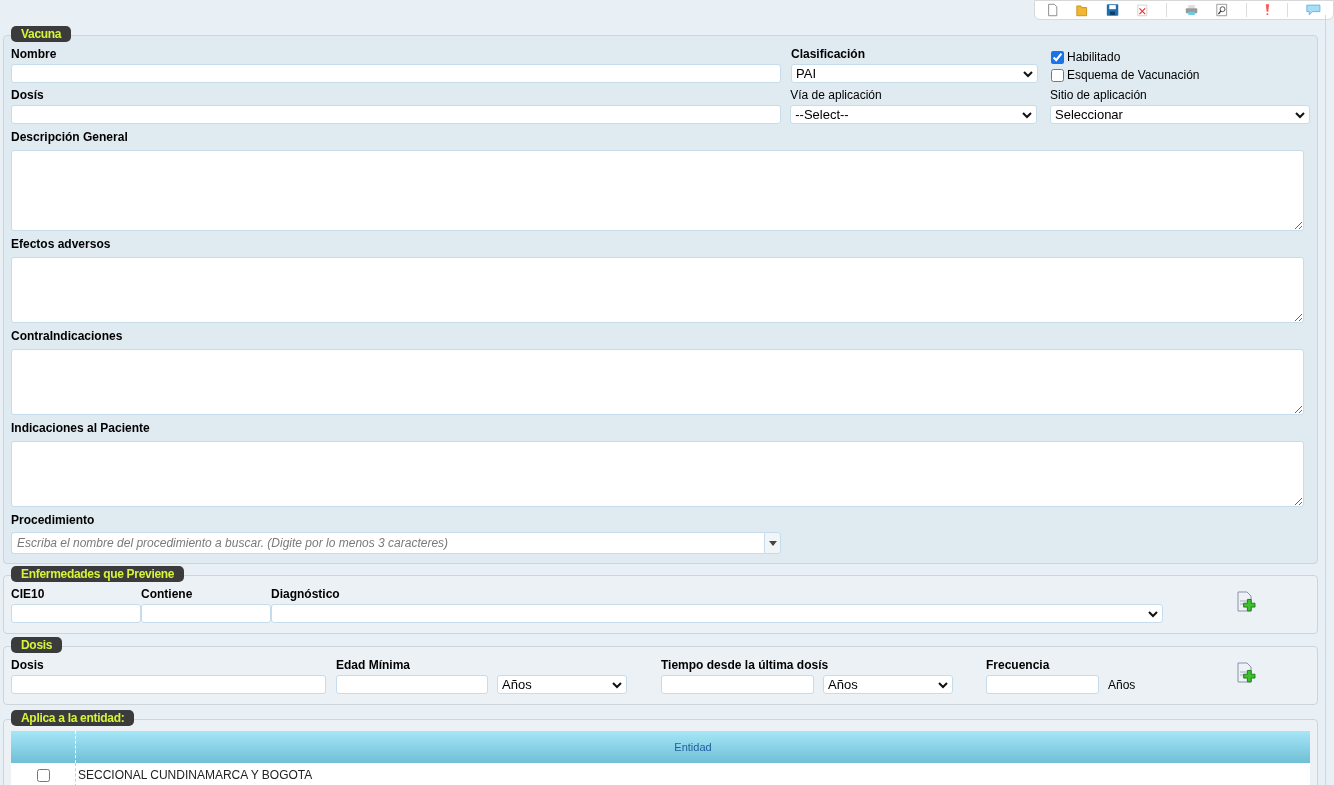 This screenshot has width=1334, height=785. What do you see at coordinates (1112, 10) in the screenshot?
I see `save-icon` at bounding box center [1112, 10].